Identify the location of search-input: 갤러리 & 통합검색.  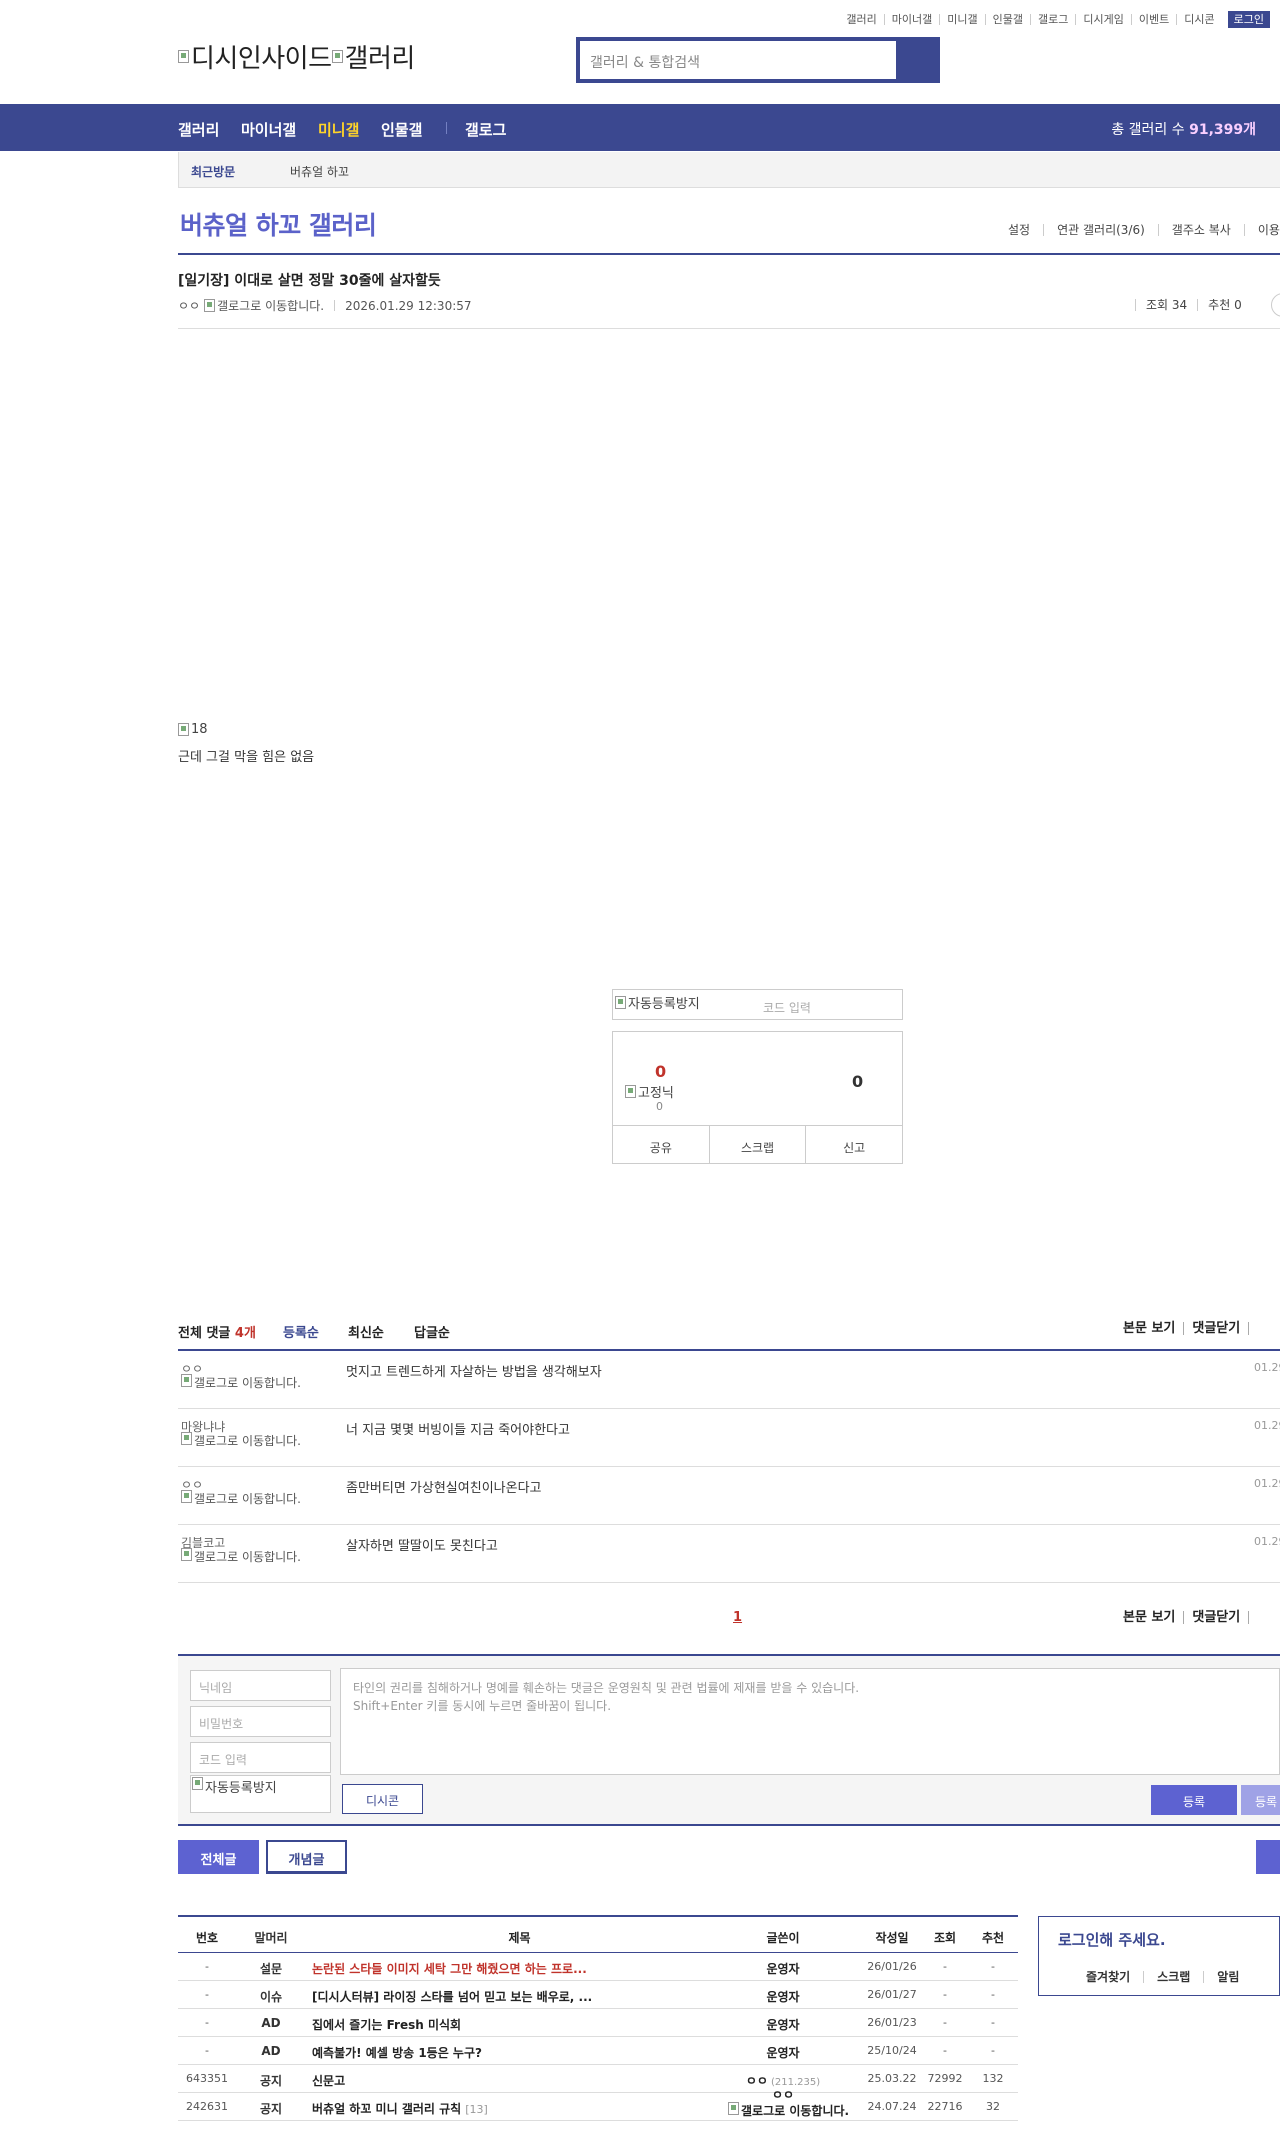
(738, 60).